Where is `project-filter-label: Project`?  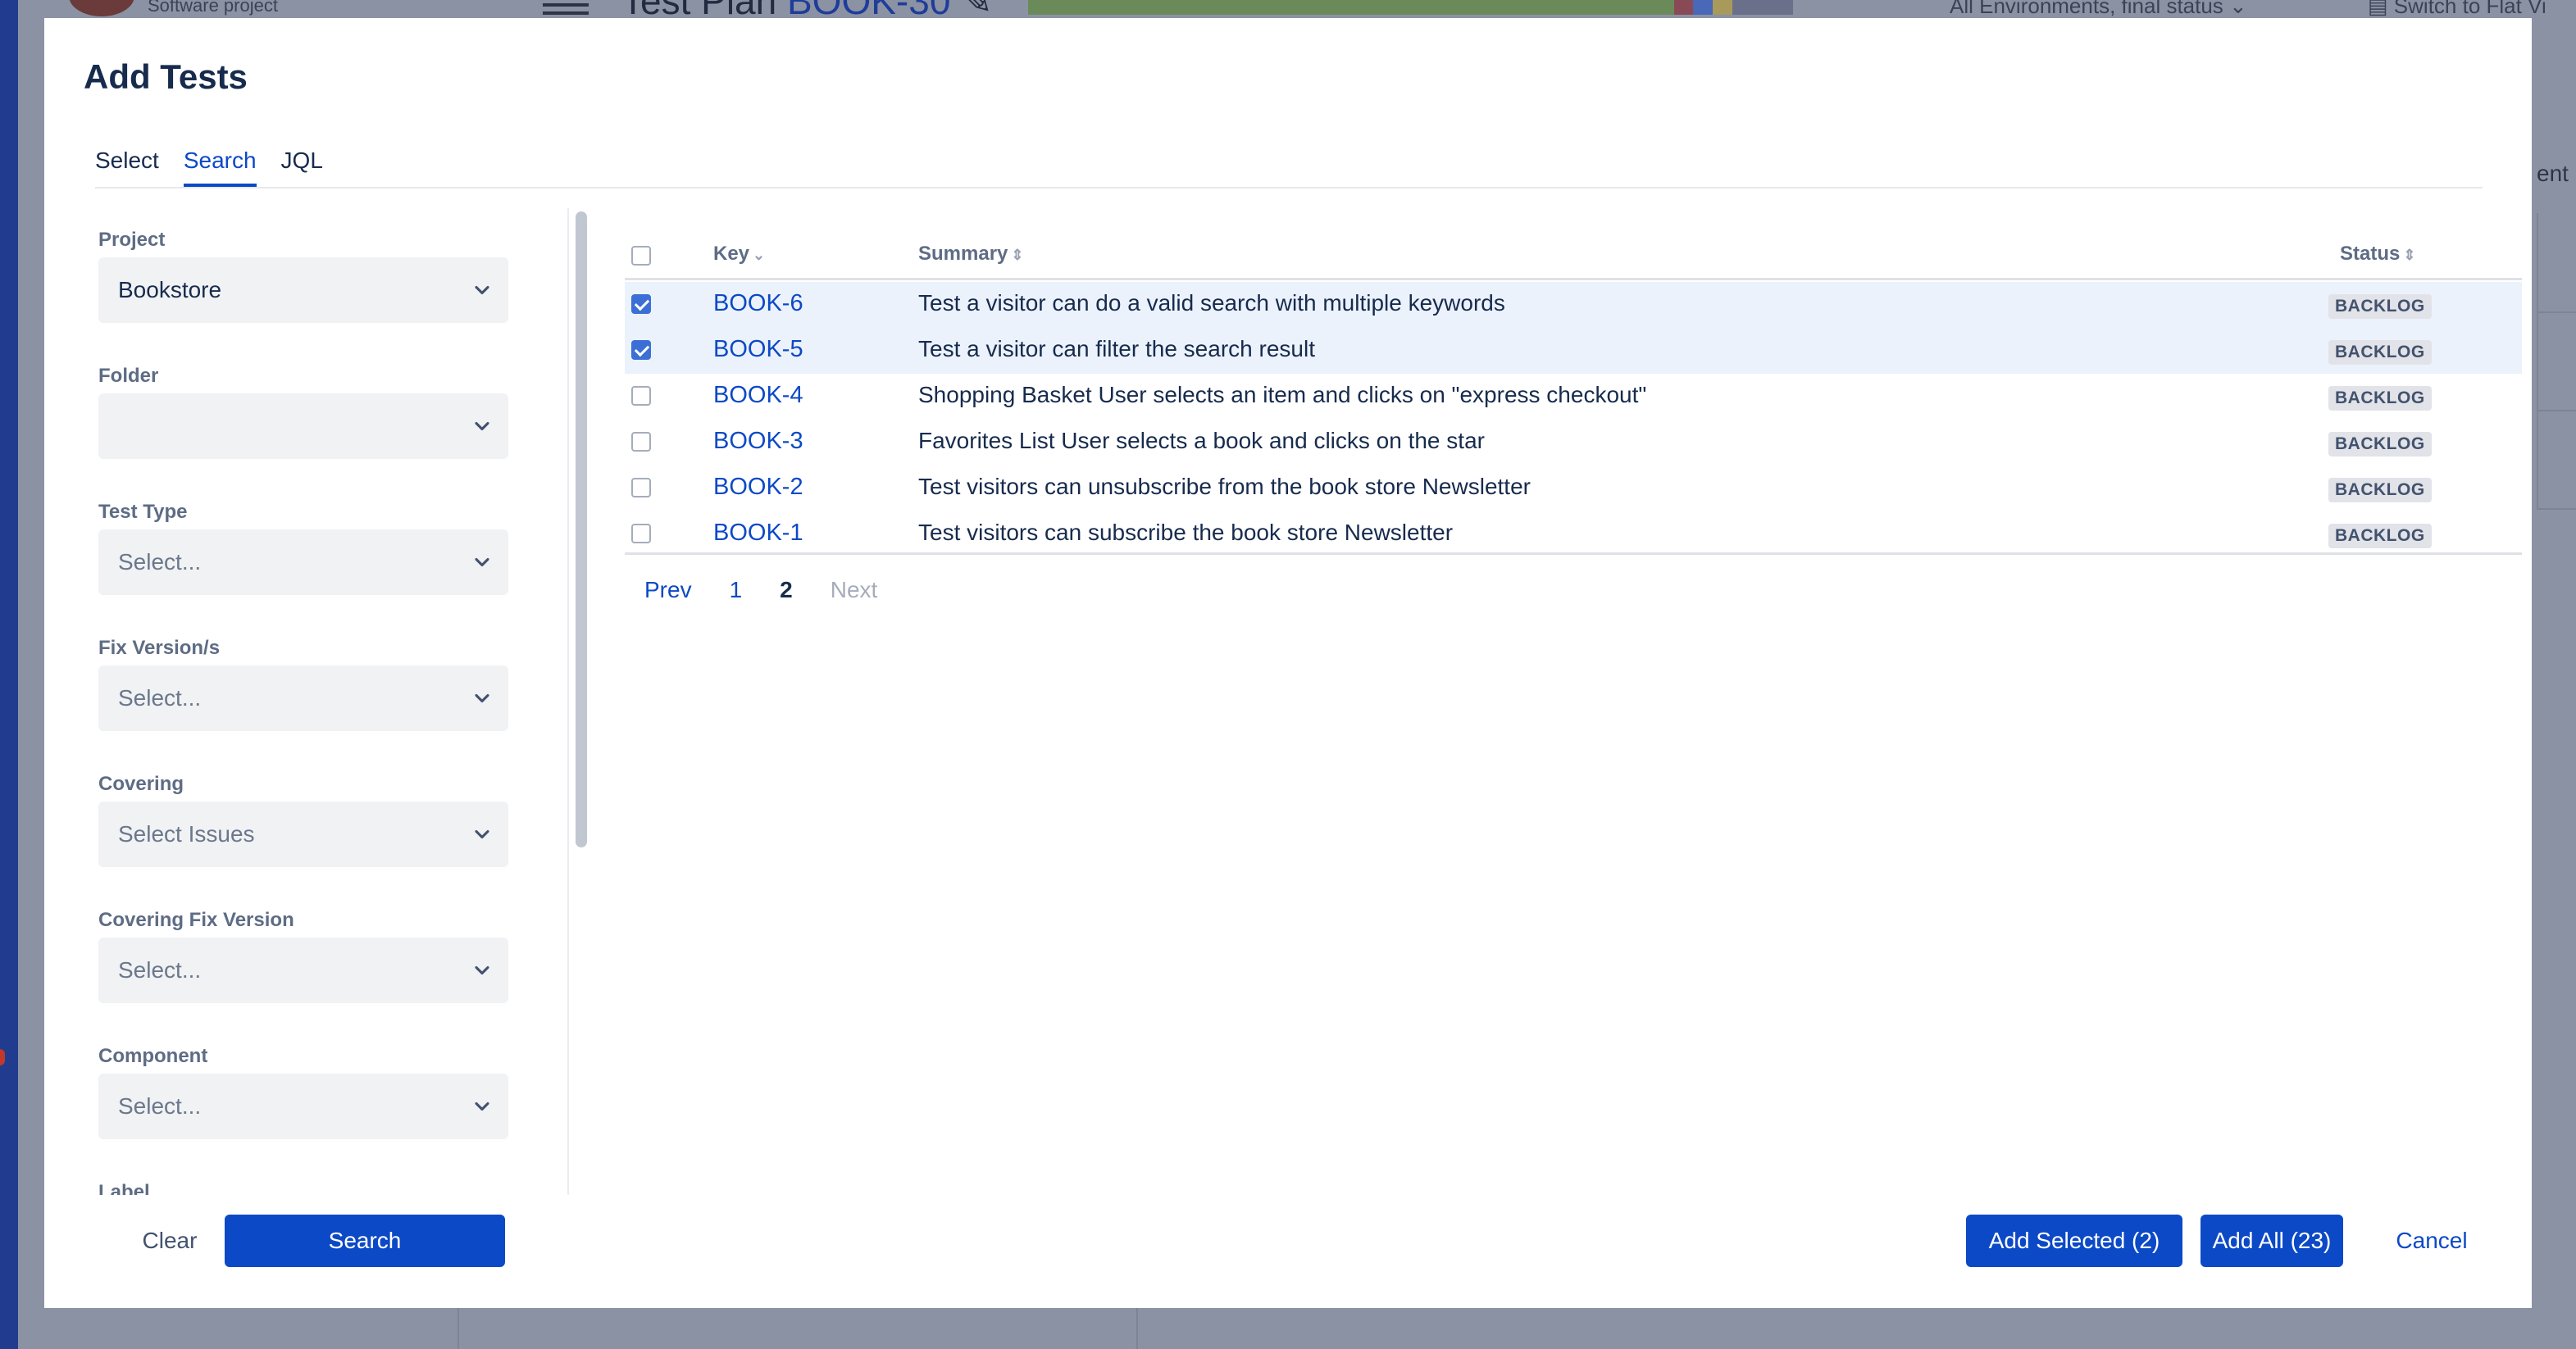 project-filter-label: Project is located at coordinates (132, 240).